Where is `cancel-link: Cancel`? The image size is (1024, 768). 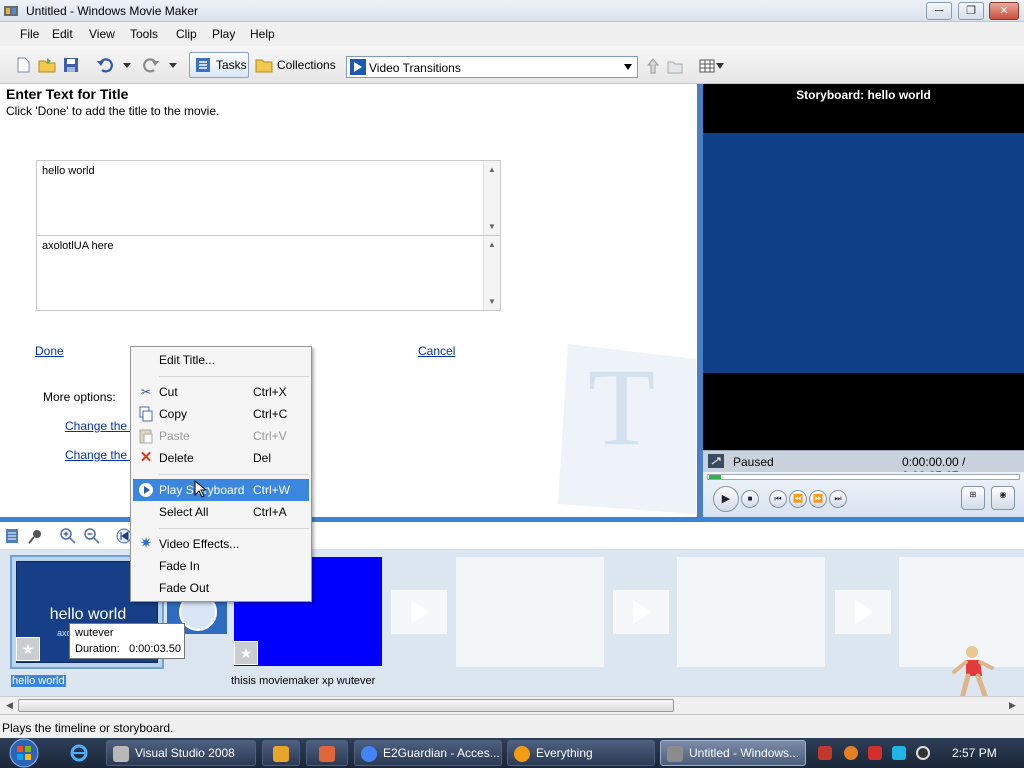
cancel-link: Cancel is located at coordinates (436, 351).